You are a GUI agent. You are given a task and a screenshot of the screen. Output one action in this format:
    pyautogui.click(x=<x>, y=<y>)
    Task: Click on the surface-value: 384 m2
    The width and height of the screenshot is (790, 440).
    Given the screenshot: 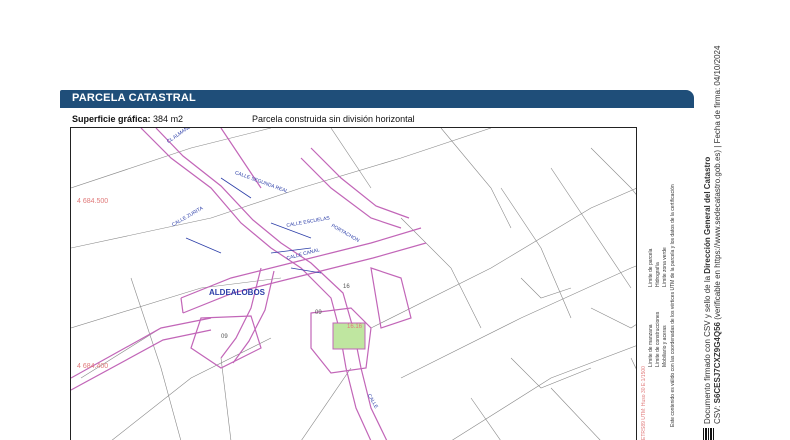 What is the action you would take?
    pyautogui.click(x=168, y=119)
    